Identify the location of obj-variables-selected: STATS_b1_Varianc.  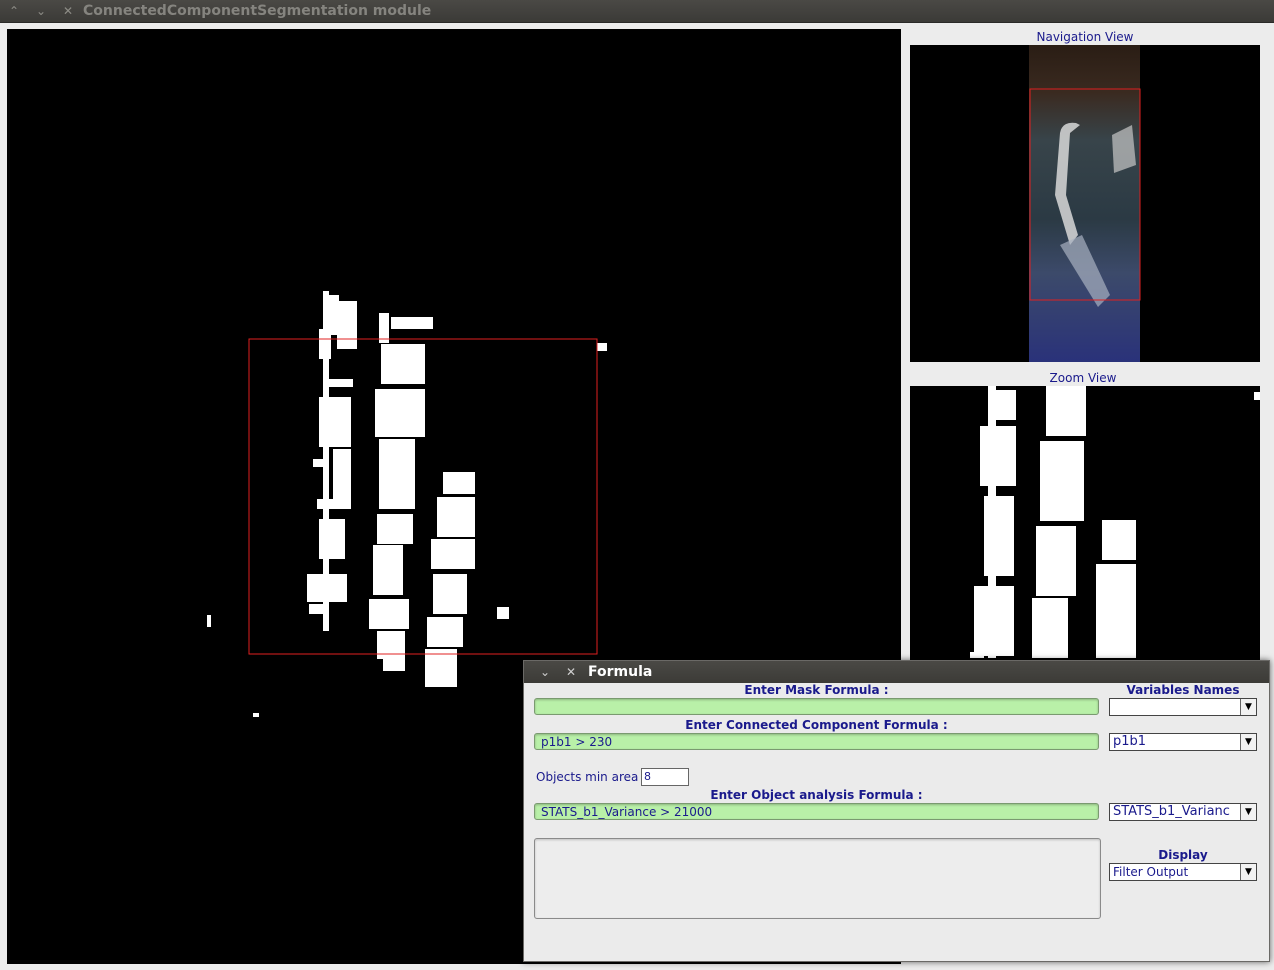
(1171, 811).